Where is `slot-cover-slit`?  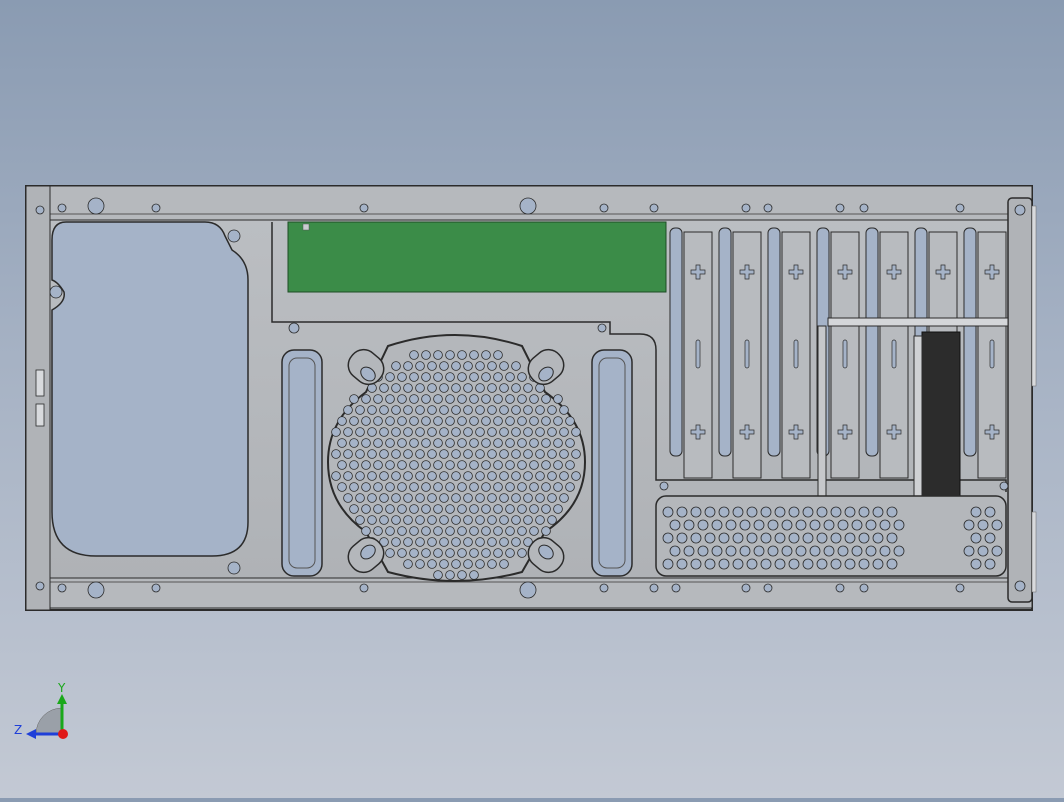 slot-cover-slit is located at coordinates (992, 354).